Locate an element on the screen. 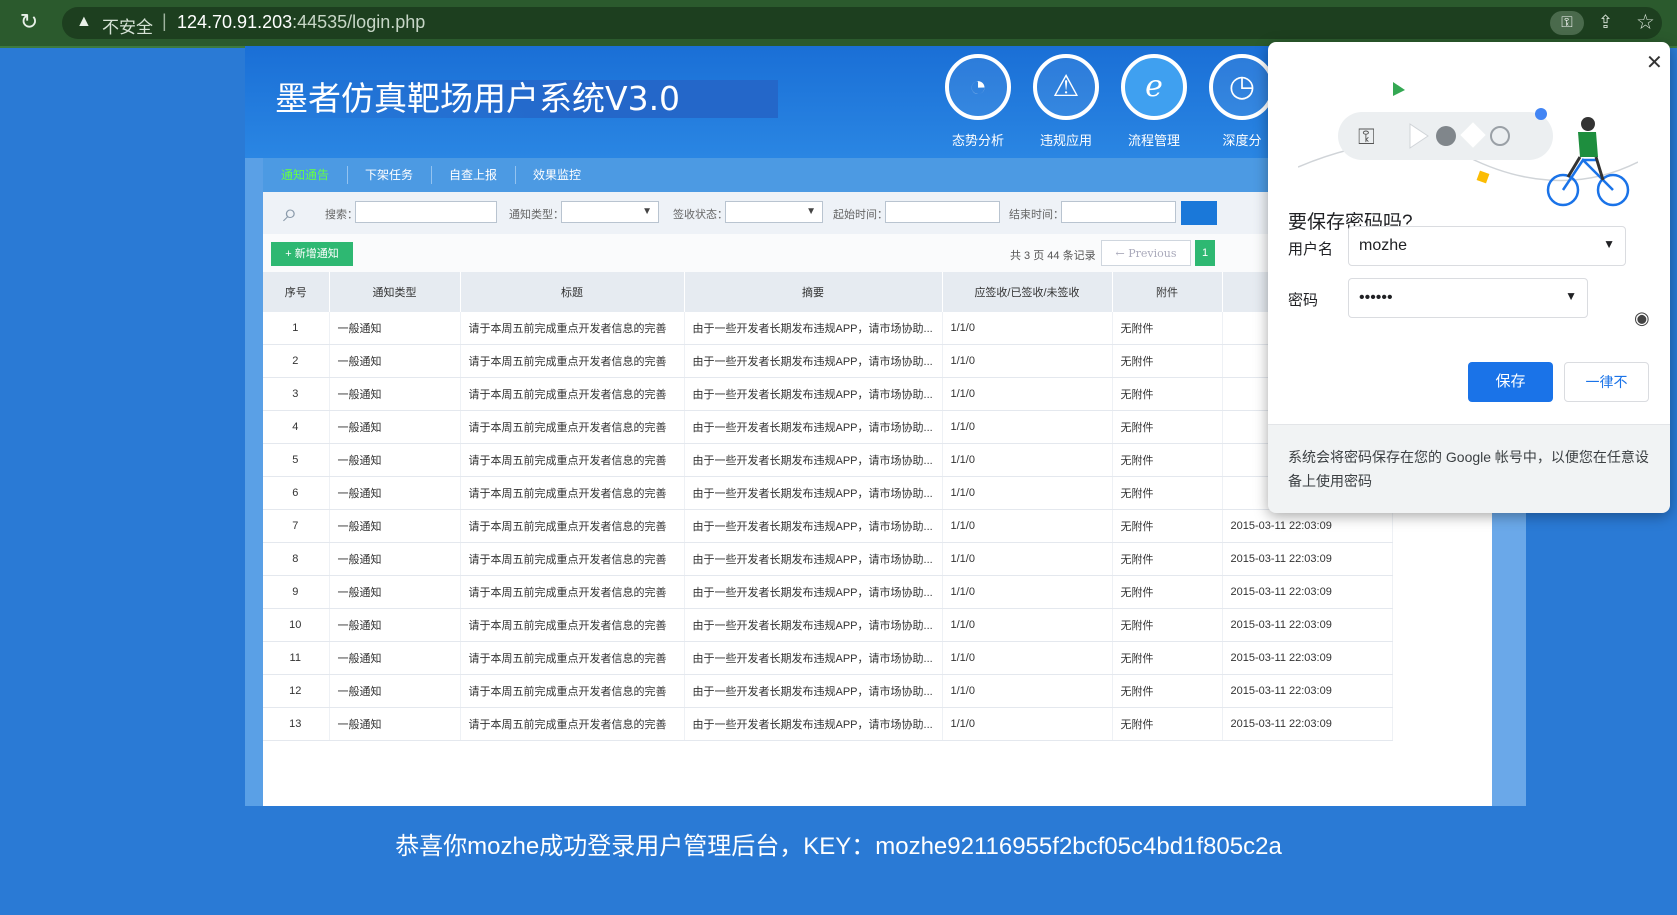 This screenshot has width=1677, height=915. table-cell: 3 is located at coordinates (296, 394).